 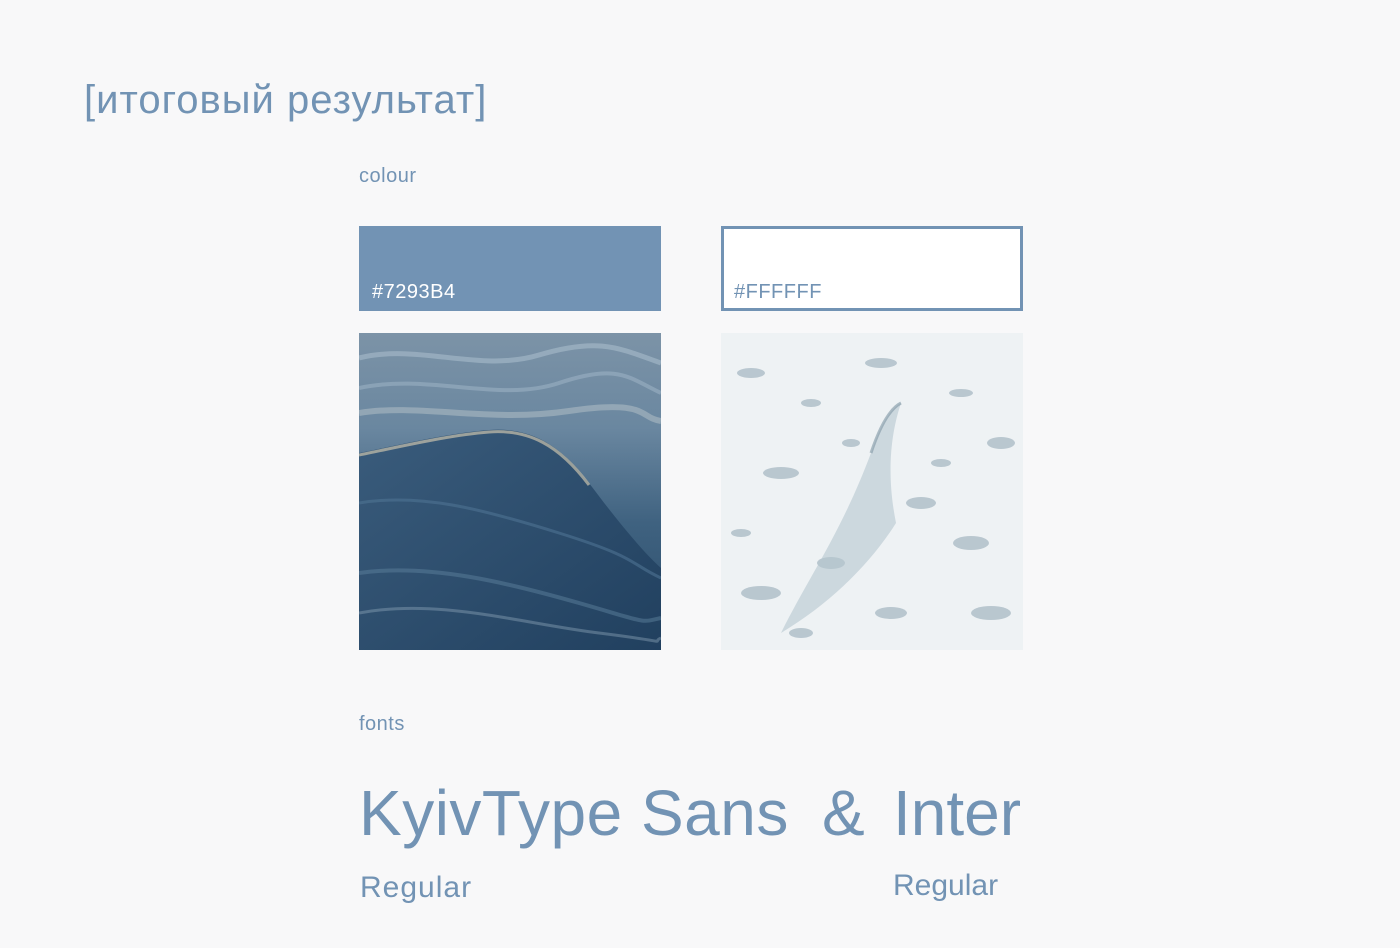 I want to click on primary-font-name: KyivType Sans, so click(x=574, y=813).